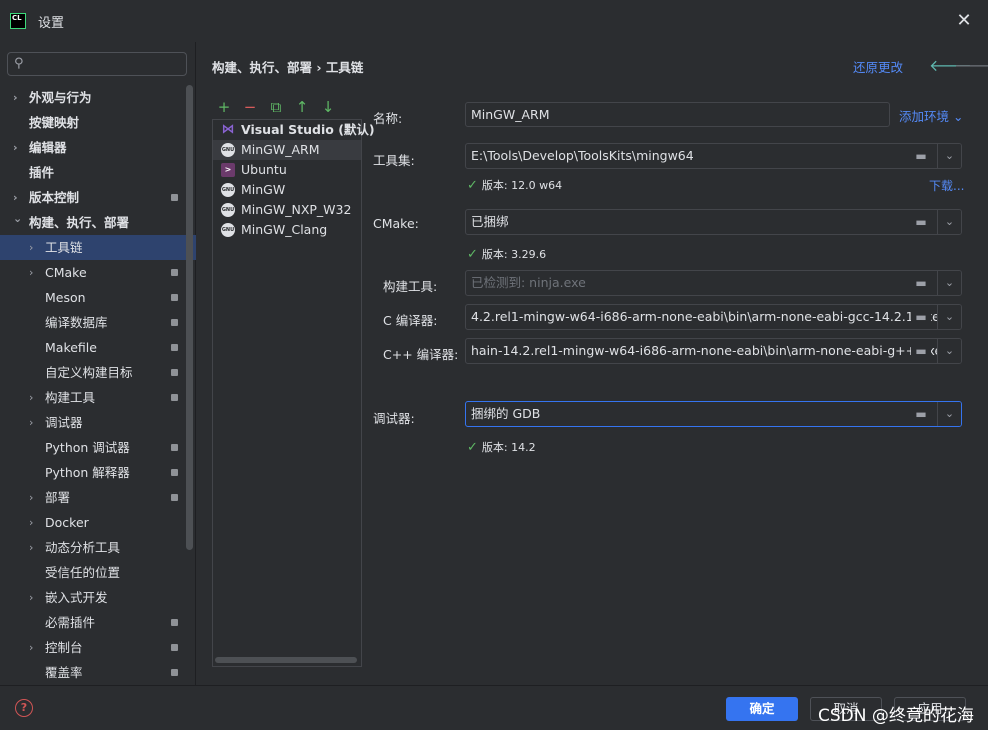 The height and width of the screenshot is (730, 988). I want to click on sidebar-item: 必需插件, so click(98, 622).